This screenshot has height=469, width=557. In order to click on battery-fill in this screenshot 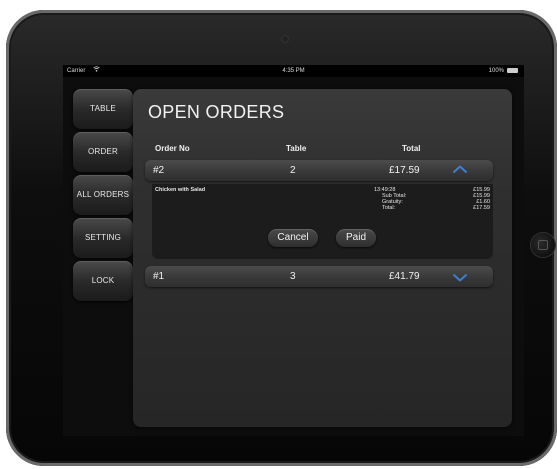, I will do `click(512, 70)`.